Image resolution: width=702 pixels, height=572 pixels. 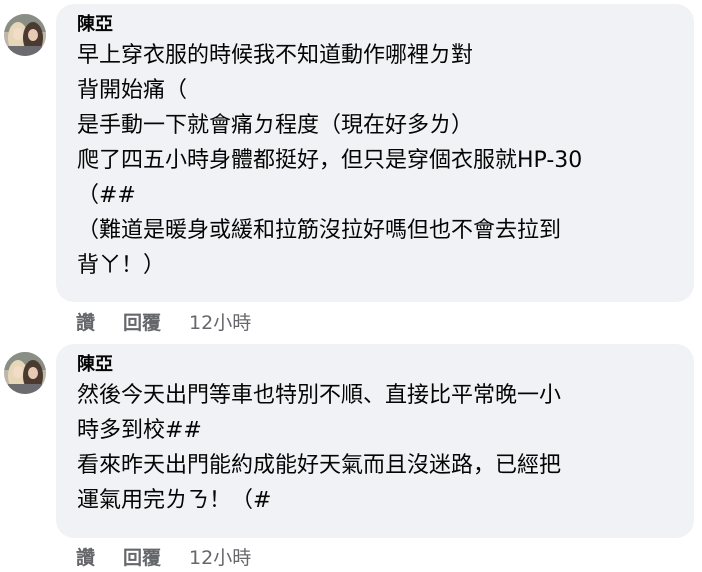 What do you see at coordinates (319, 465) in the screenshot?
I see `comment-text-line: 看來昨天出門能約成能好天氣而且沒迷路，已經把` at bounding box center [319, 465].